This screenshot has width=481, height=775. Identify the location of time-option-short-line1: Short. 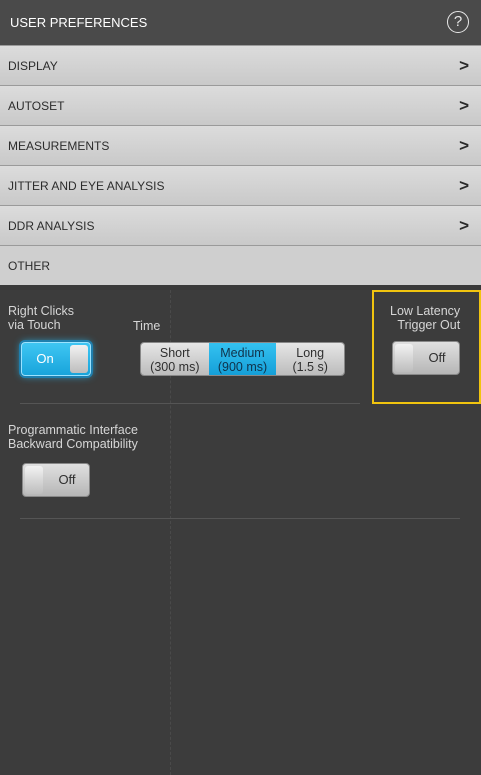
(174, 353).